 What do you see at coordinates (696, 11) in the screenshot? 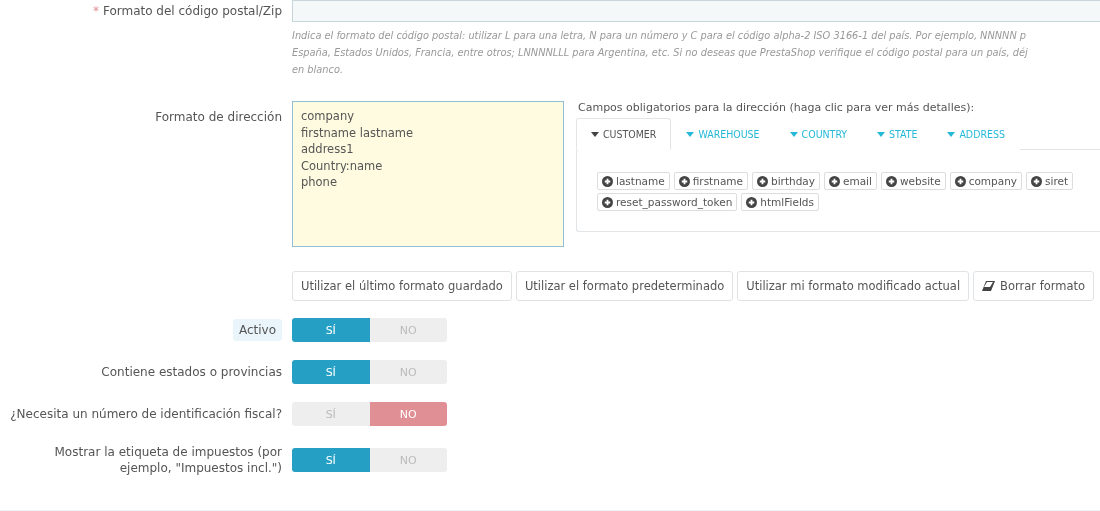
I see `zip-format-field` at bounding box center [696, 11].